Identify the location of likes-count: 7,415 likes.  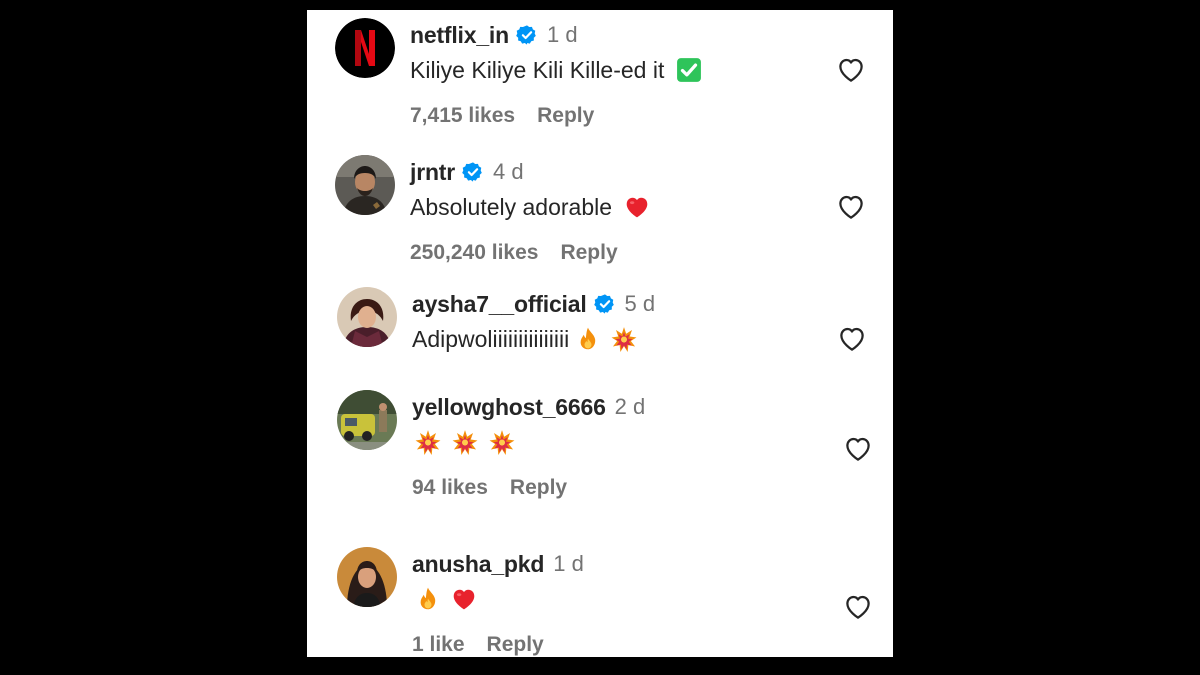
(462, 116).